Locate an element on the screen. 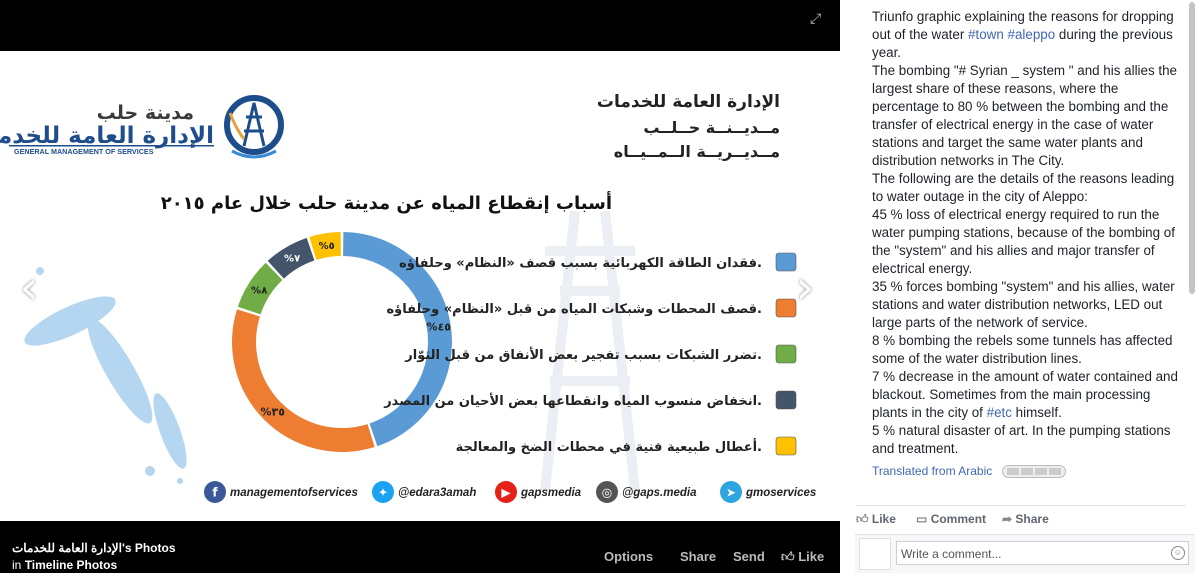  post-share-button: ➦ Share is located at coordinates (1025, 519).